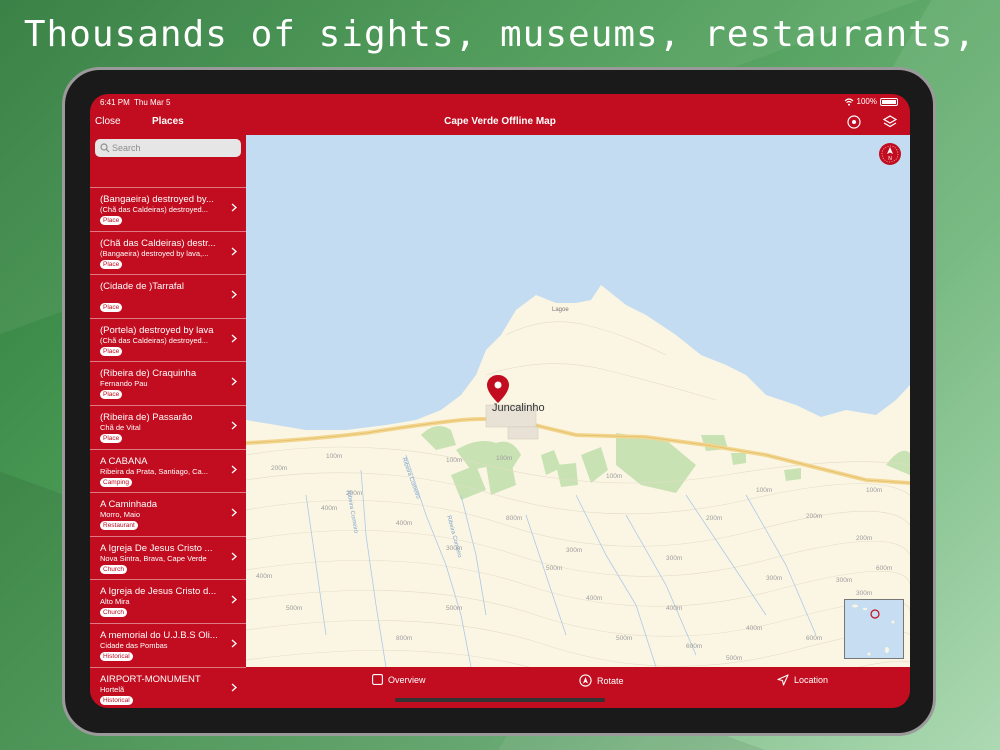 The height and width of the screenshot is (750, 1000). I want to click on camera-dot, so click(75, 357).